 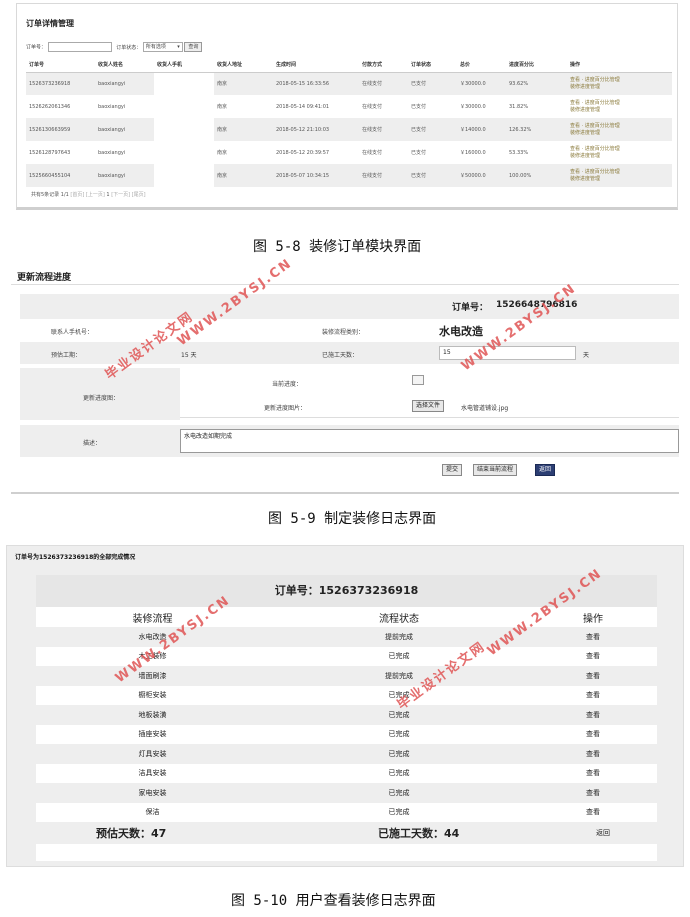 I want to click on table-row: 保洁 已完成 查看, so click(x=346, y=813).